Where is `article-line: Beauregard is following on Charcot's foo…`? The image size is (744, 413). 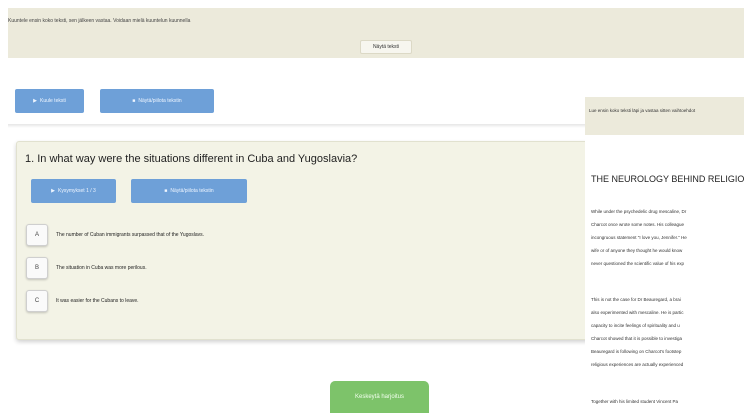
article-line: Beauregard is following on Charcot's foo… is located at coordinates (636, 351).